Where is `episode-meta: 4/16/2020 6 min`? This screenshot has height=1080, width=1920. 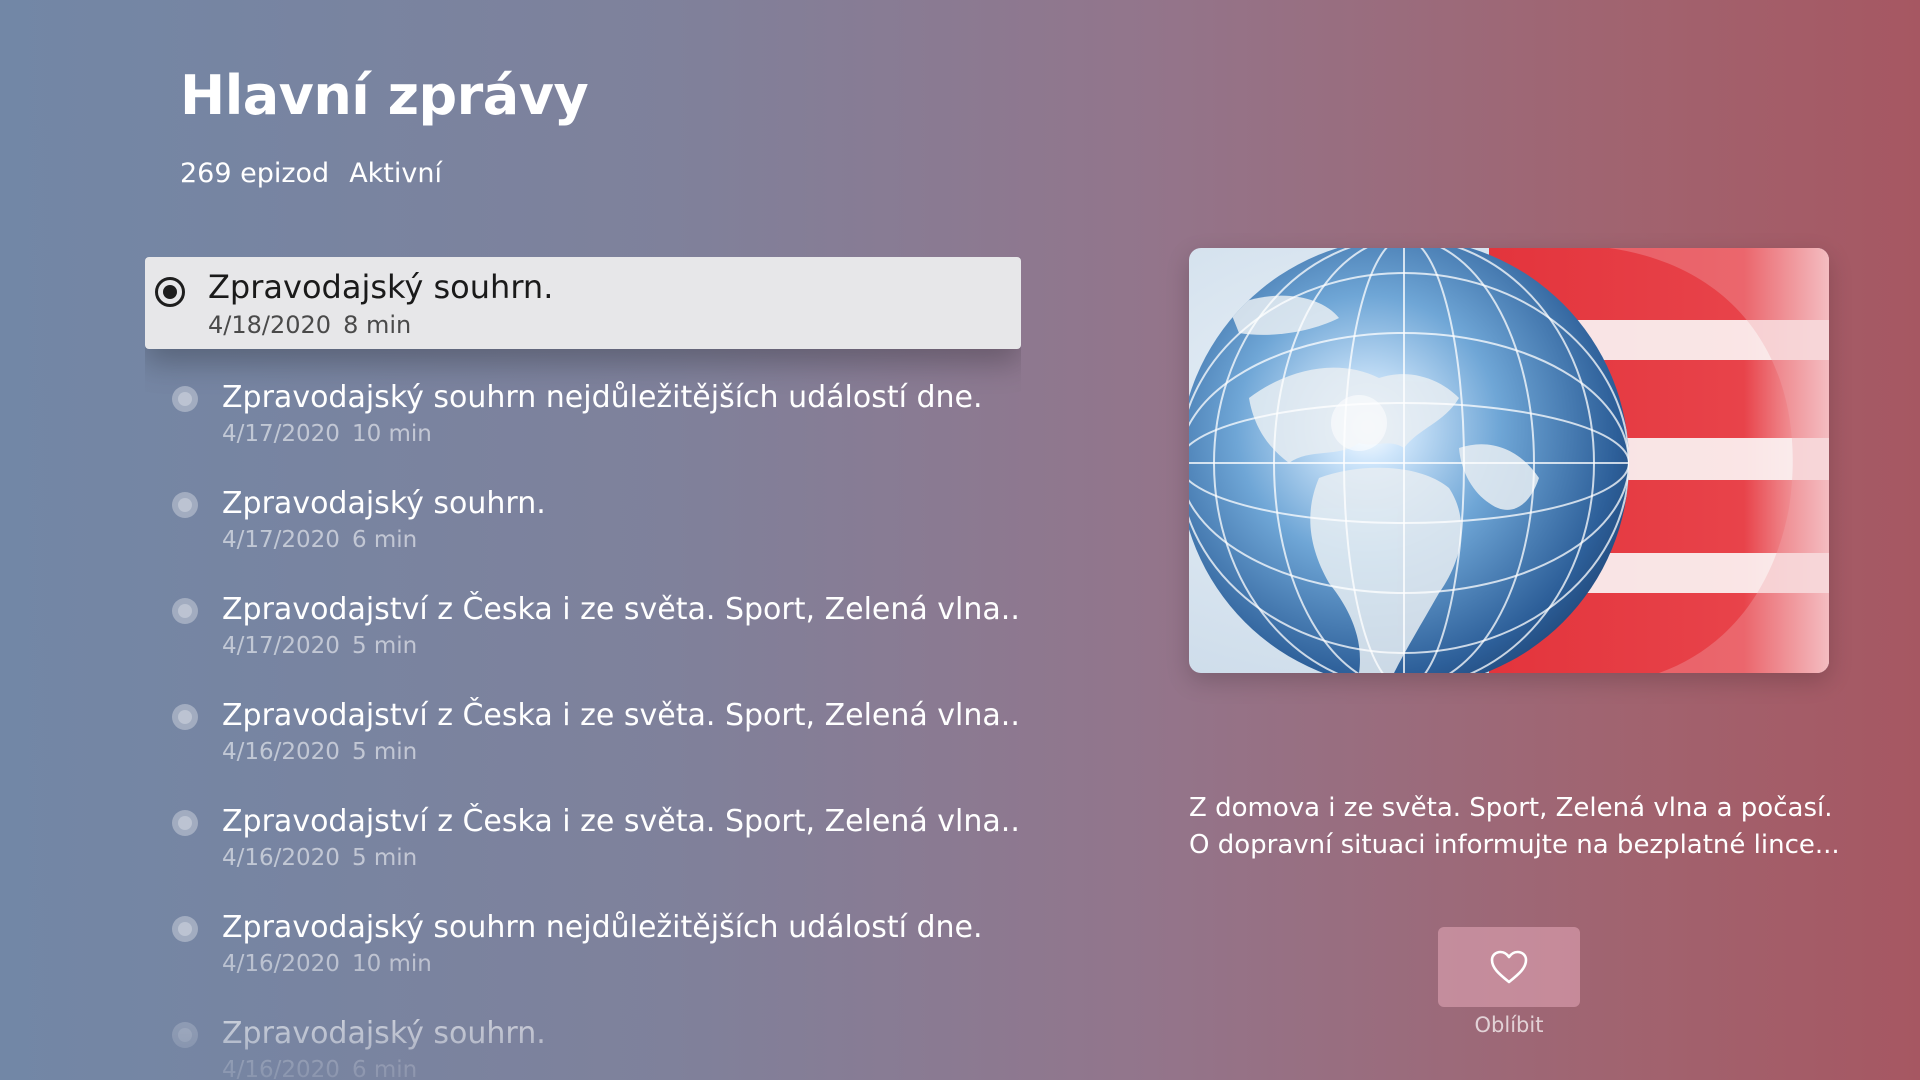
episode-meta: 4/16/2020 6 min is located at coordinates (319, 1068).